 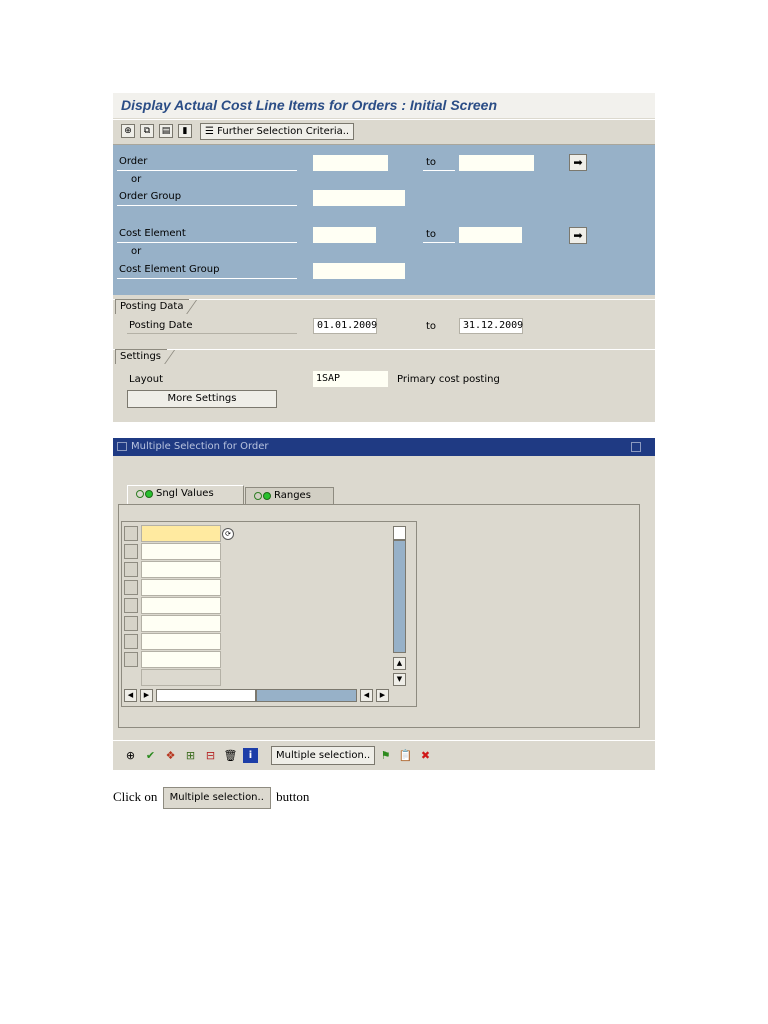 What do you see at coordinates (202, 399) in the screenshot?
I see `more-settings-button: More Settings` at bounding box center [202, 399].